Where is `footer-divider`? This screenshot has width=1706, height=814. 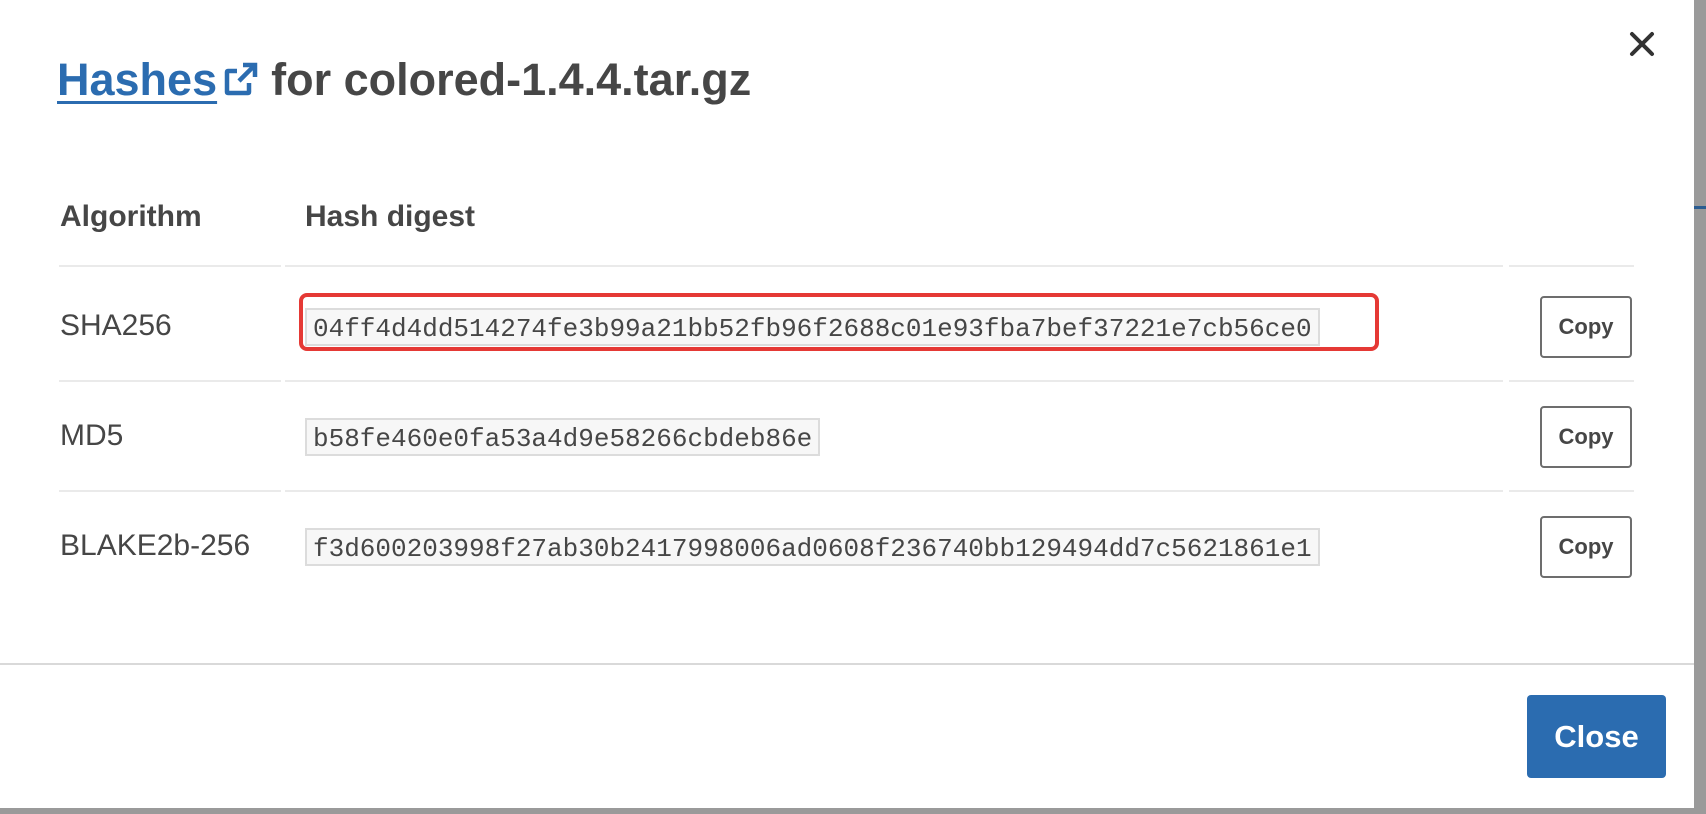 footer-divider is located at coordinates (847, 664).